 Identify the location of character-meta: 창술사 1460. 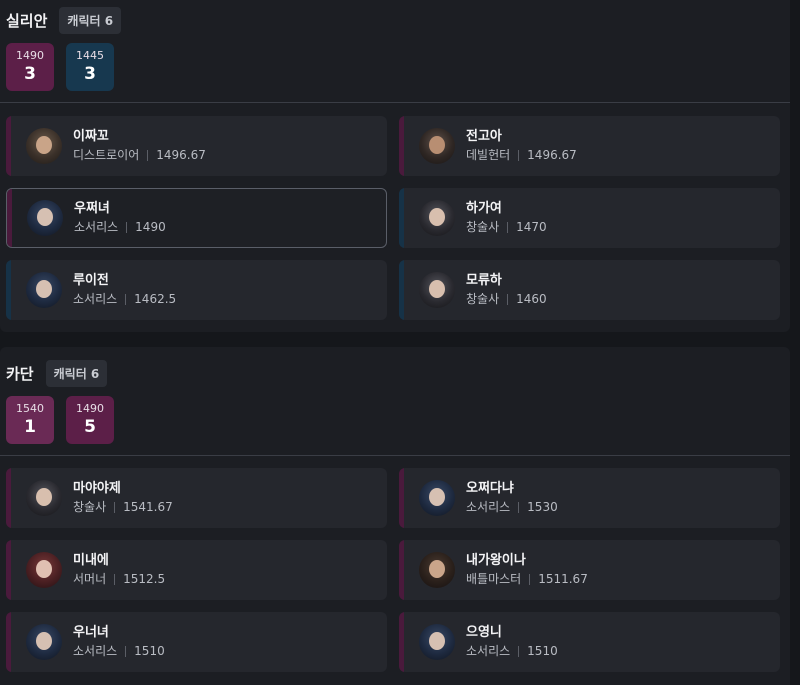
(506, 299).